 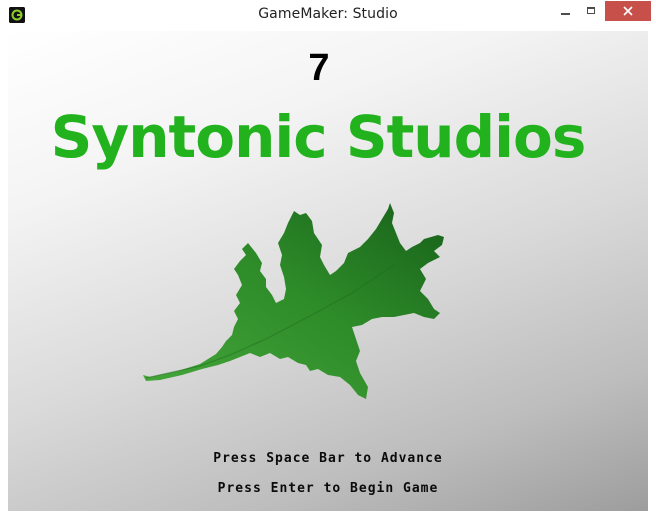 I want to click on minimize-icon, so click(x=565, y=14).